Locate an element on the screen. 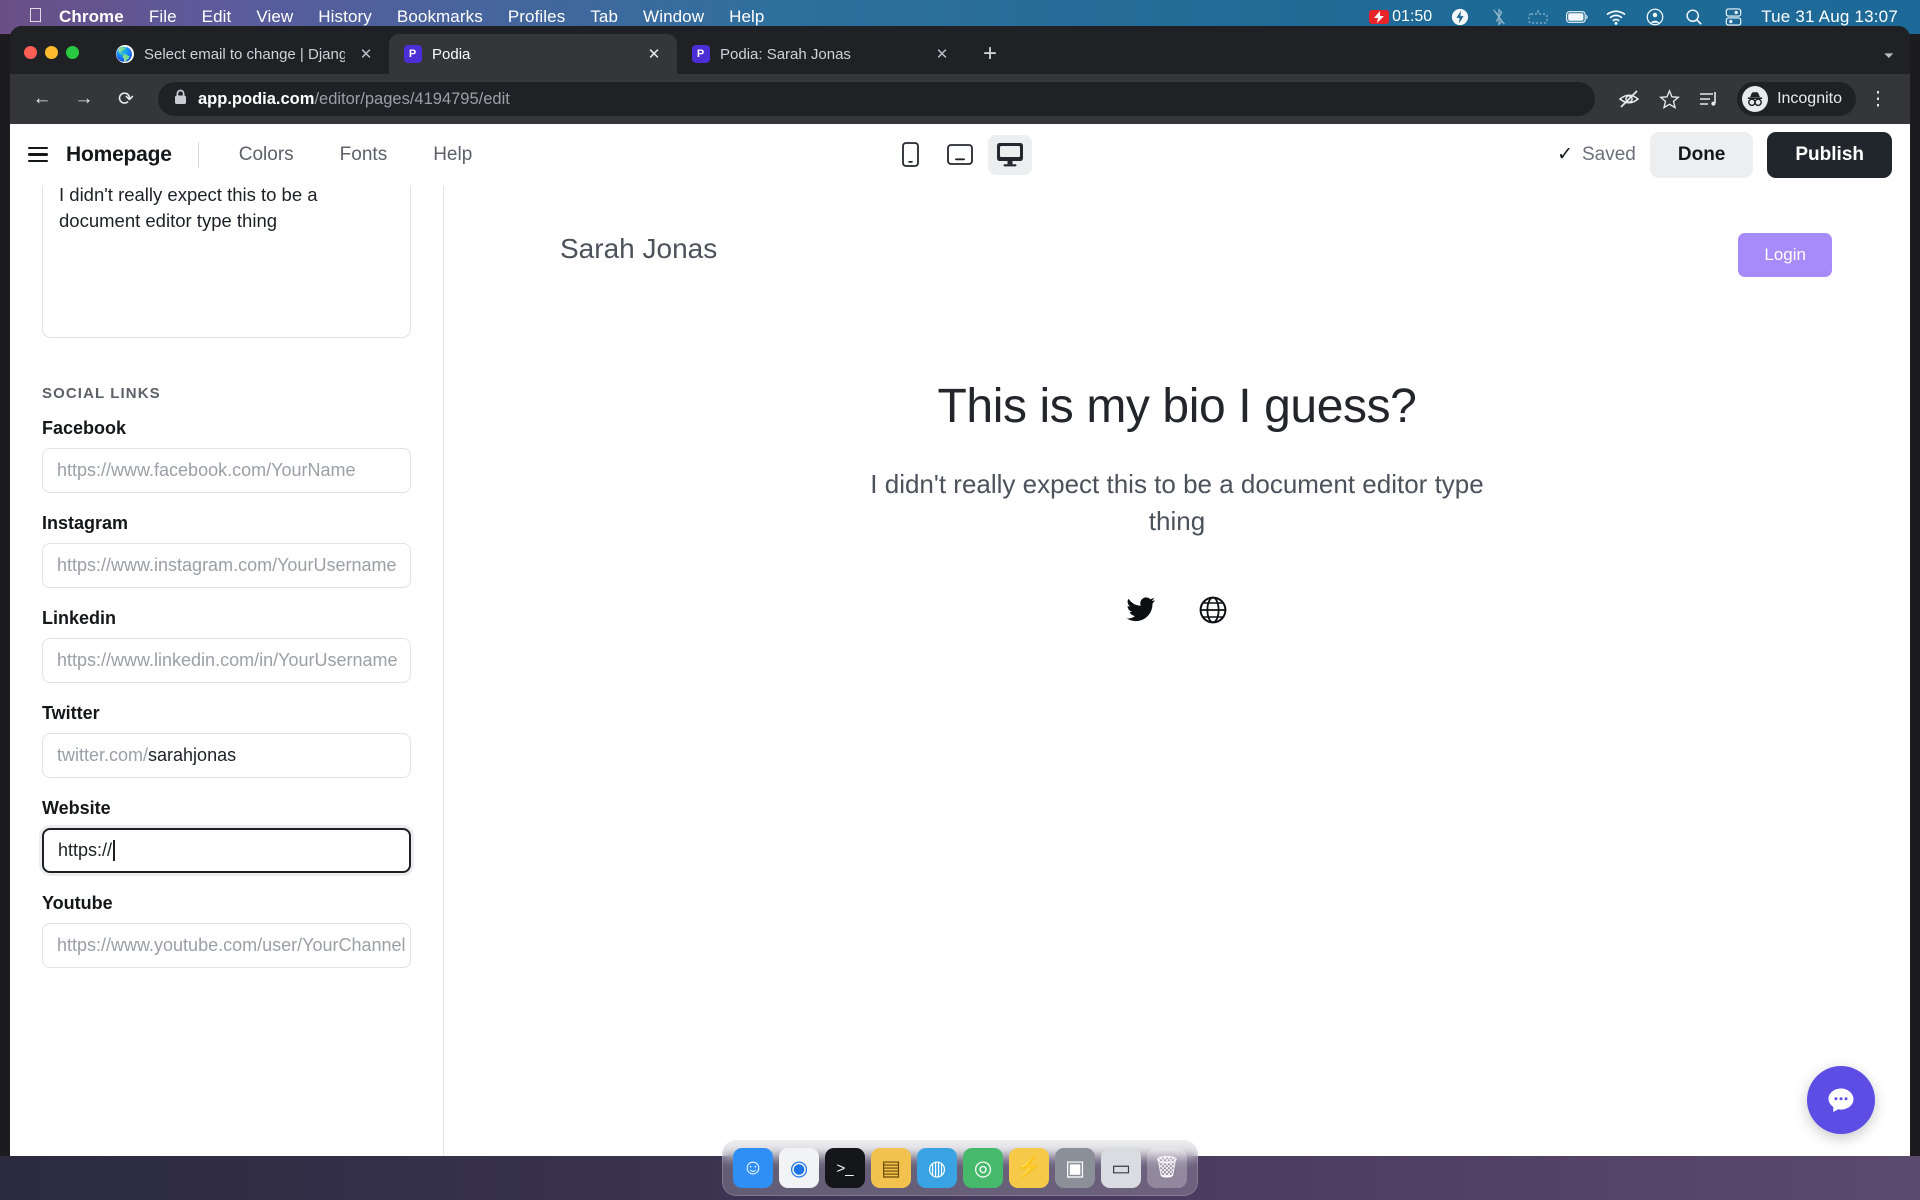 The height and width of the screenshot is (1200, 1920). macos-dock: ☺ ◉ >_ ▤ ◍ ◎ ⚡ ▣ ▭ 🗑 is located at coordinates (960, 1168).